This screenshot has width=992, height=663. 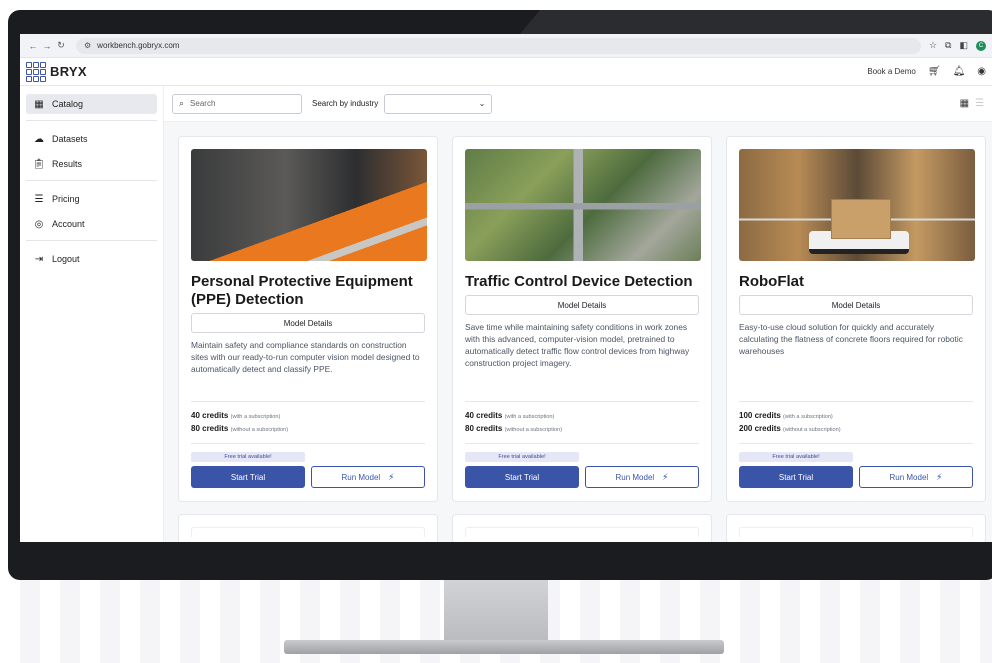 What do you see at coordinates (39, 199) in the screenshot?
I see `stack-icon: ☰` at bounding box center [39, 199].